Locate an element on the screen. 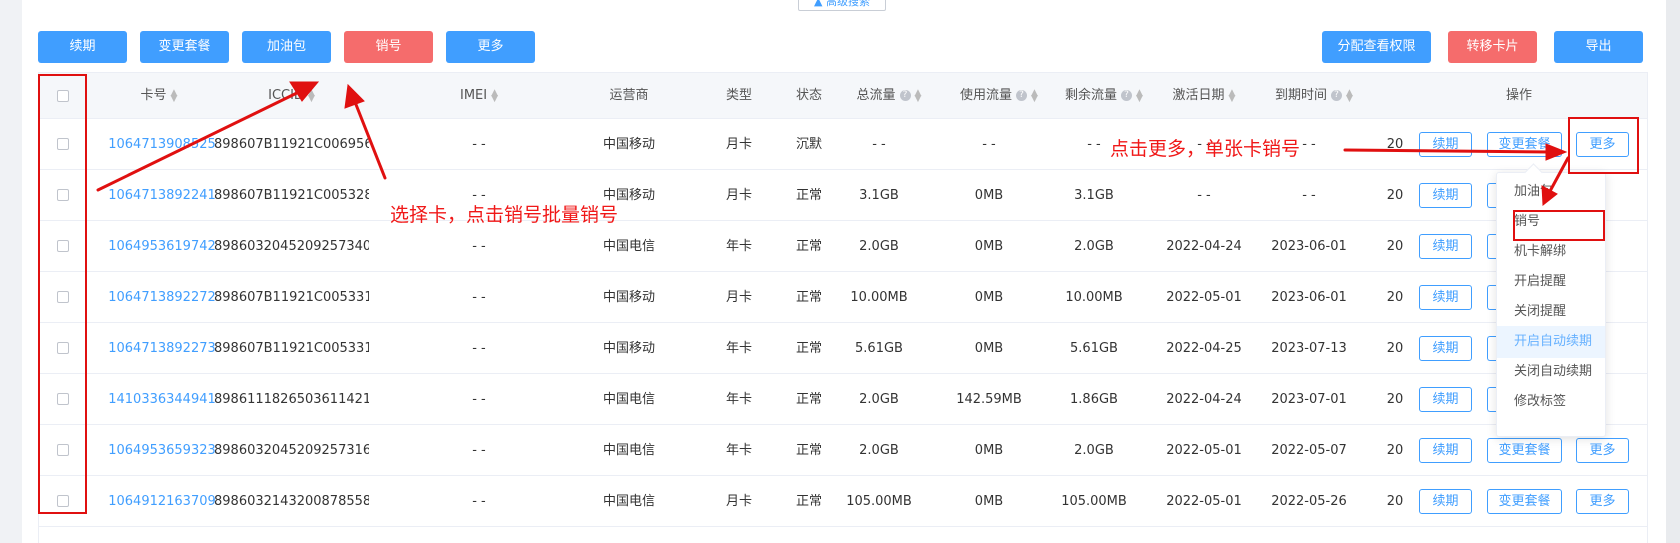 This screenshot has width=1680, height=543. annotation-batch-cancel-text: 选择卡，点击销号批量销号 is located at coordinates (504, 215).